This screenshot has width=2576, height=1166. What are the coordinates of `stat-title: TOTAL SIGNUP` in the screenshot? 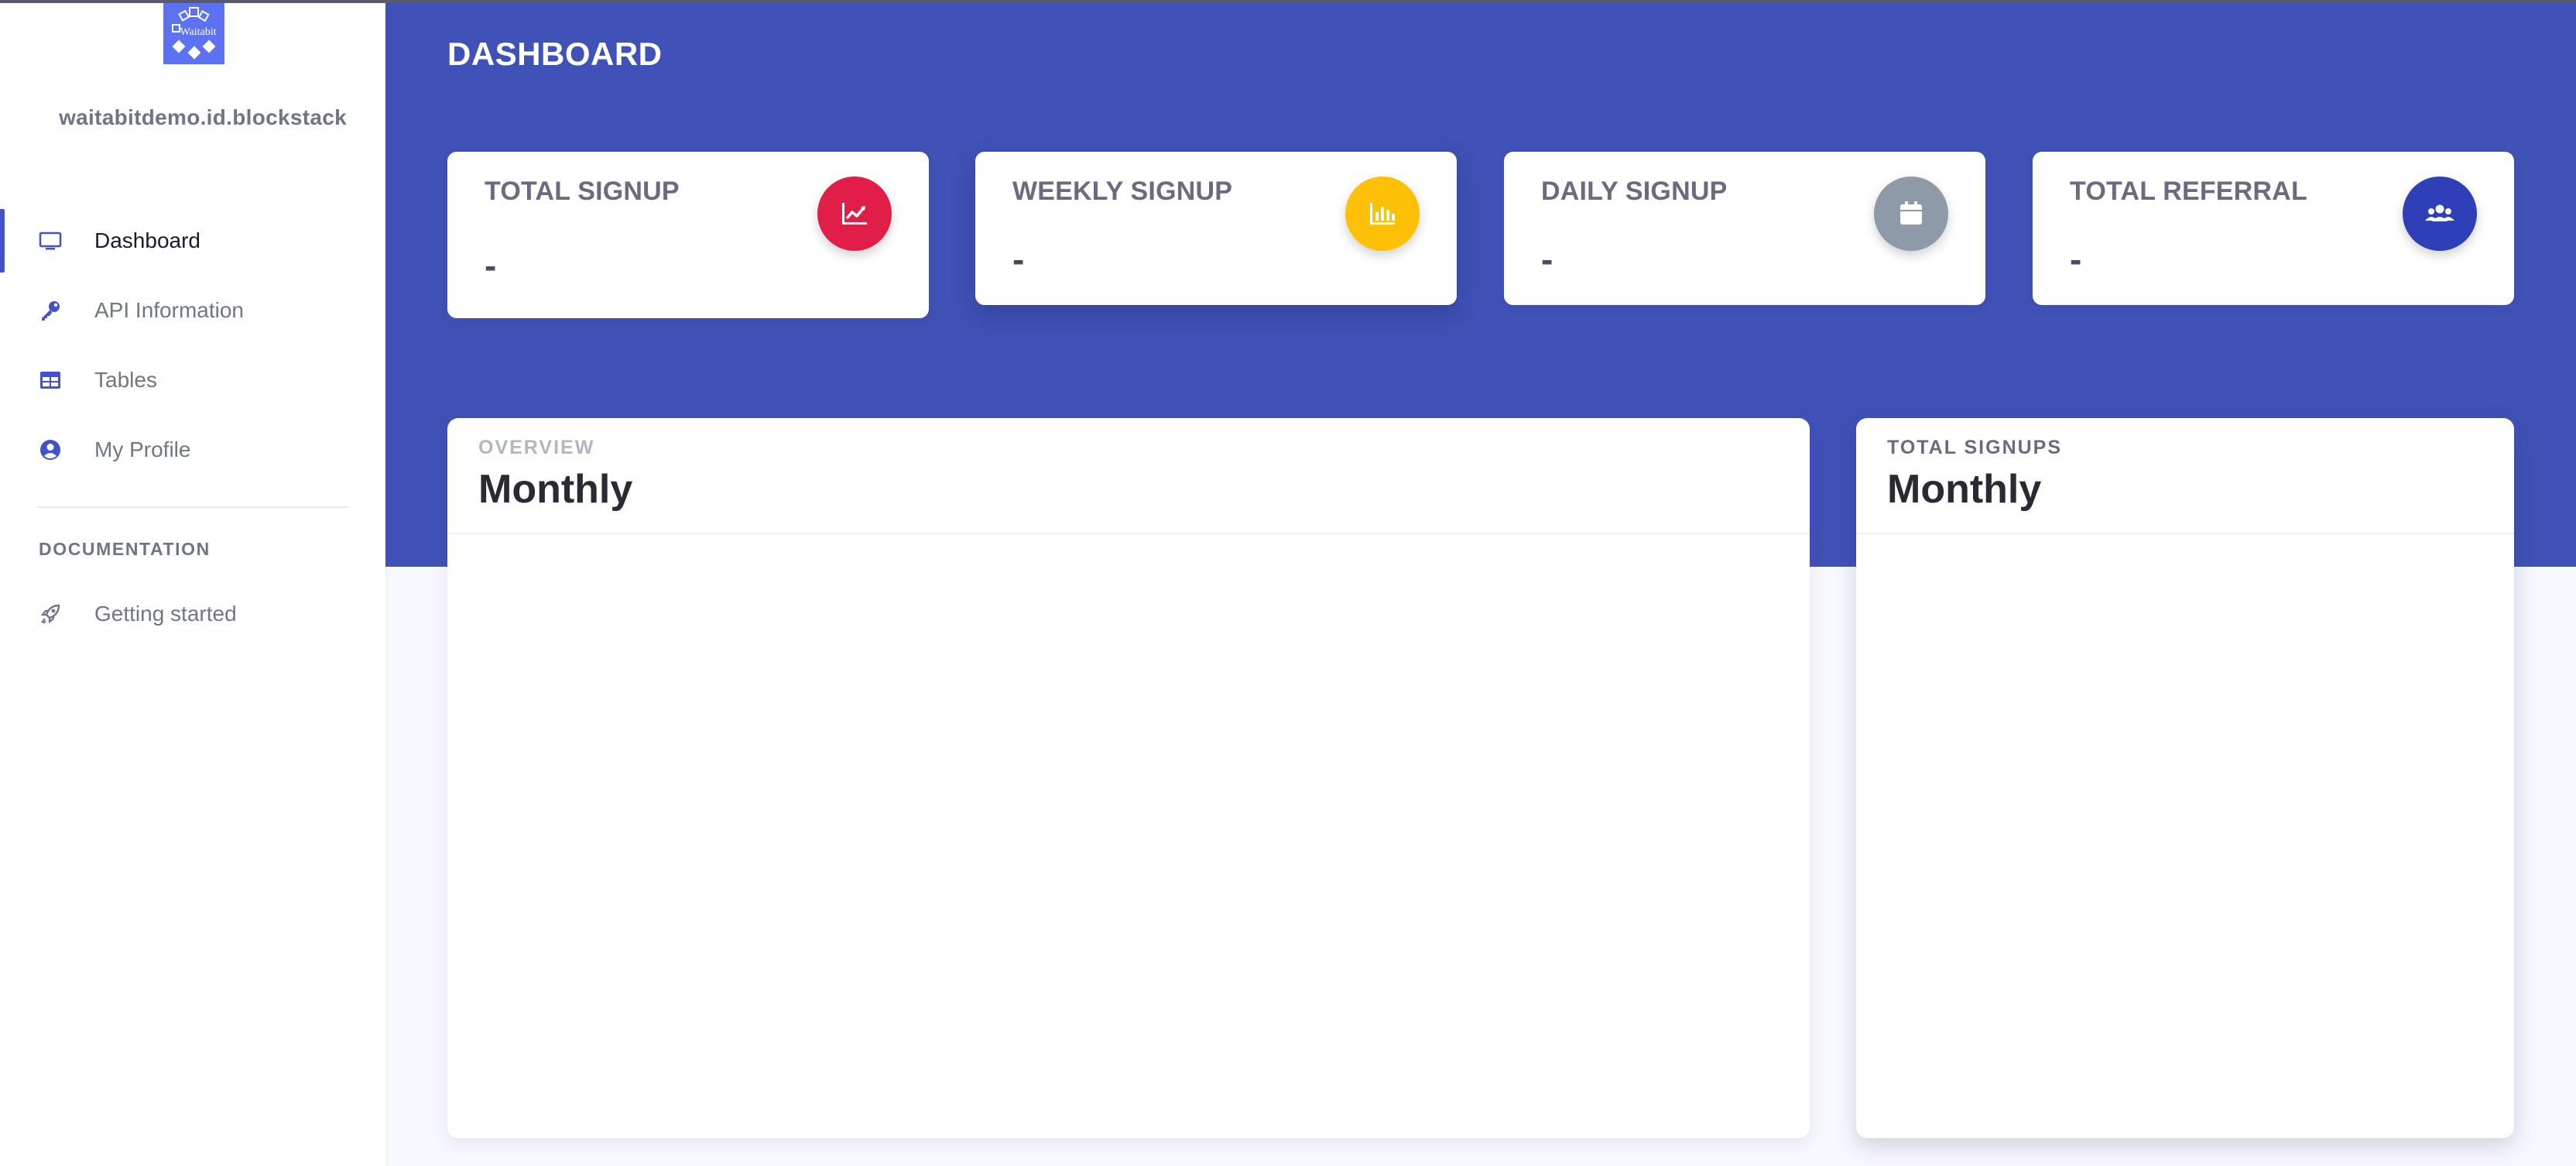 It's located at (582, 191).